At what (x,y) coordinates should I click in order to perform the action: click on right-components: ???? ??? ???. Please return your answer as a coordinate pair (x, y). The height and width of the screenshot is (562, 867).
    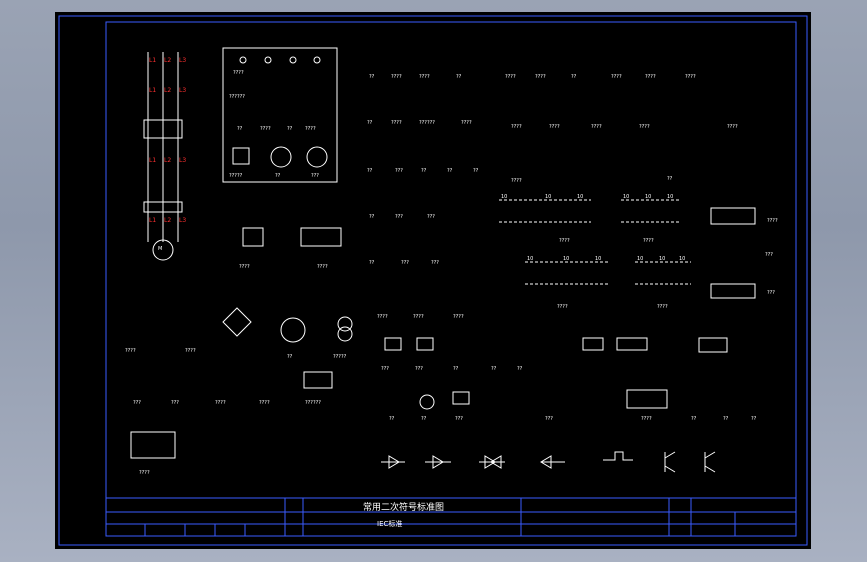
    Looking at the image, I should click on (744, 253).